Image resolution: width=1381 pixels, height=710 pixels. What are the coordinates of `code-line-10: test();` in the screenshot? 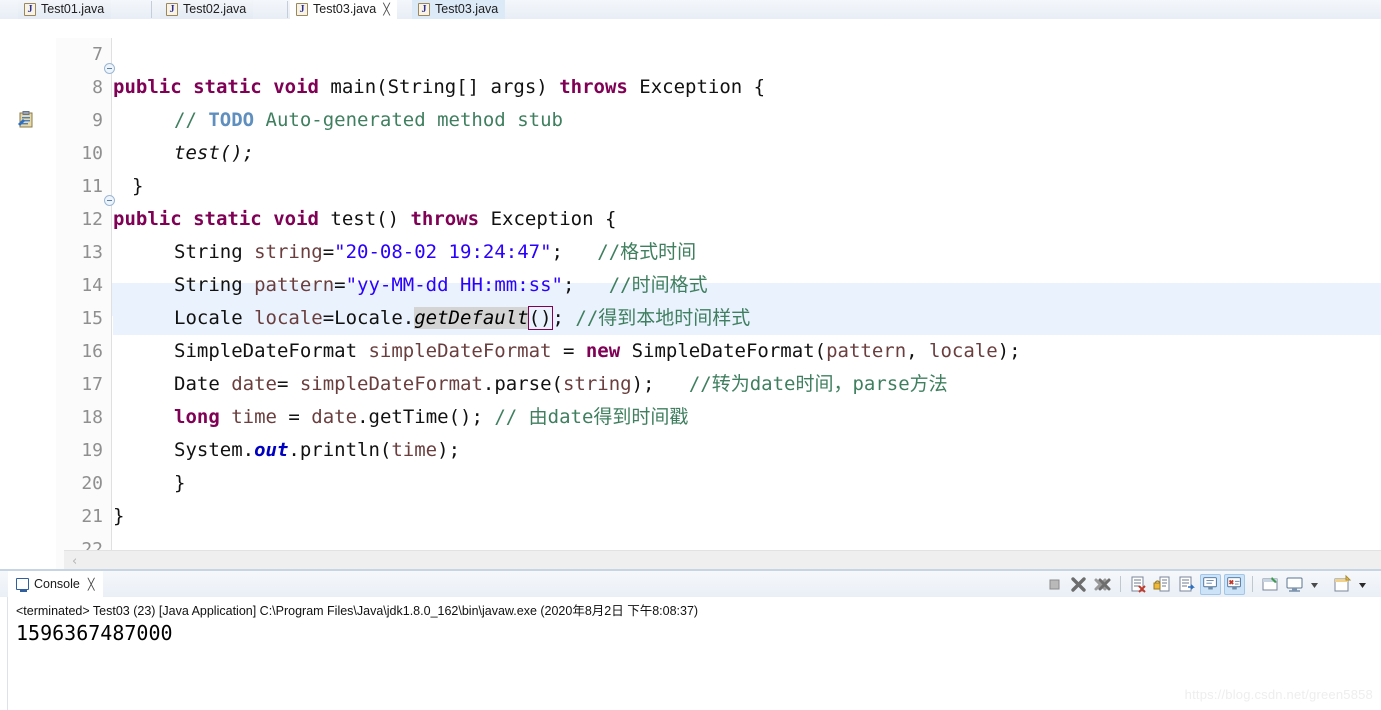 It's located at (214, 153).